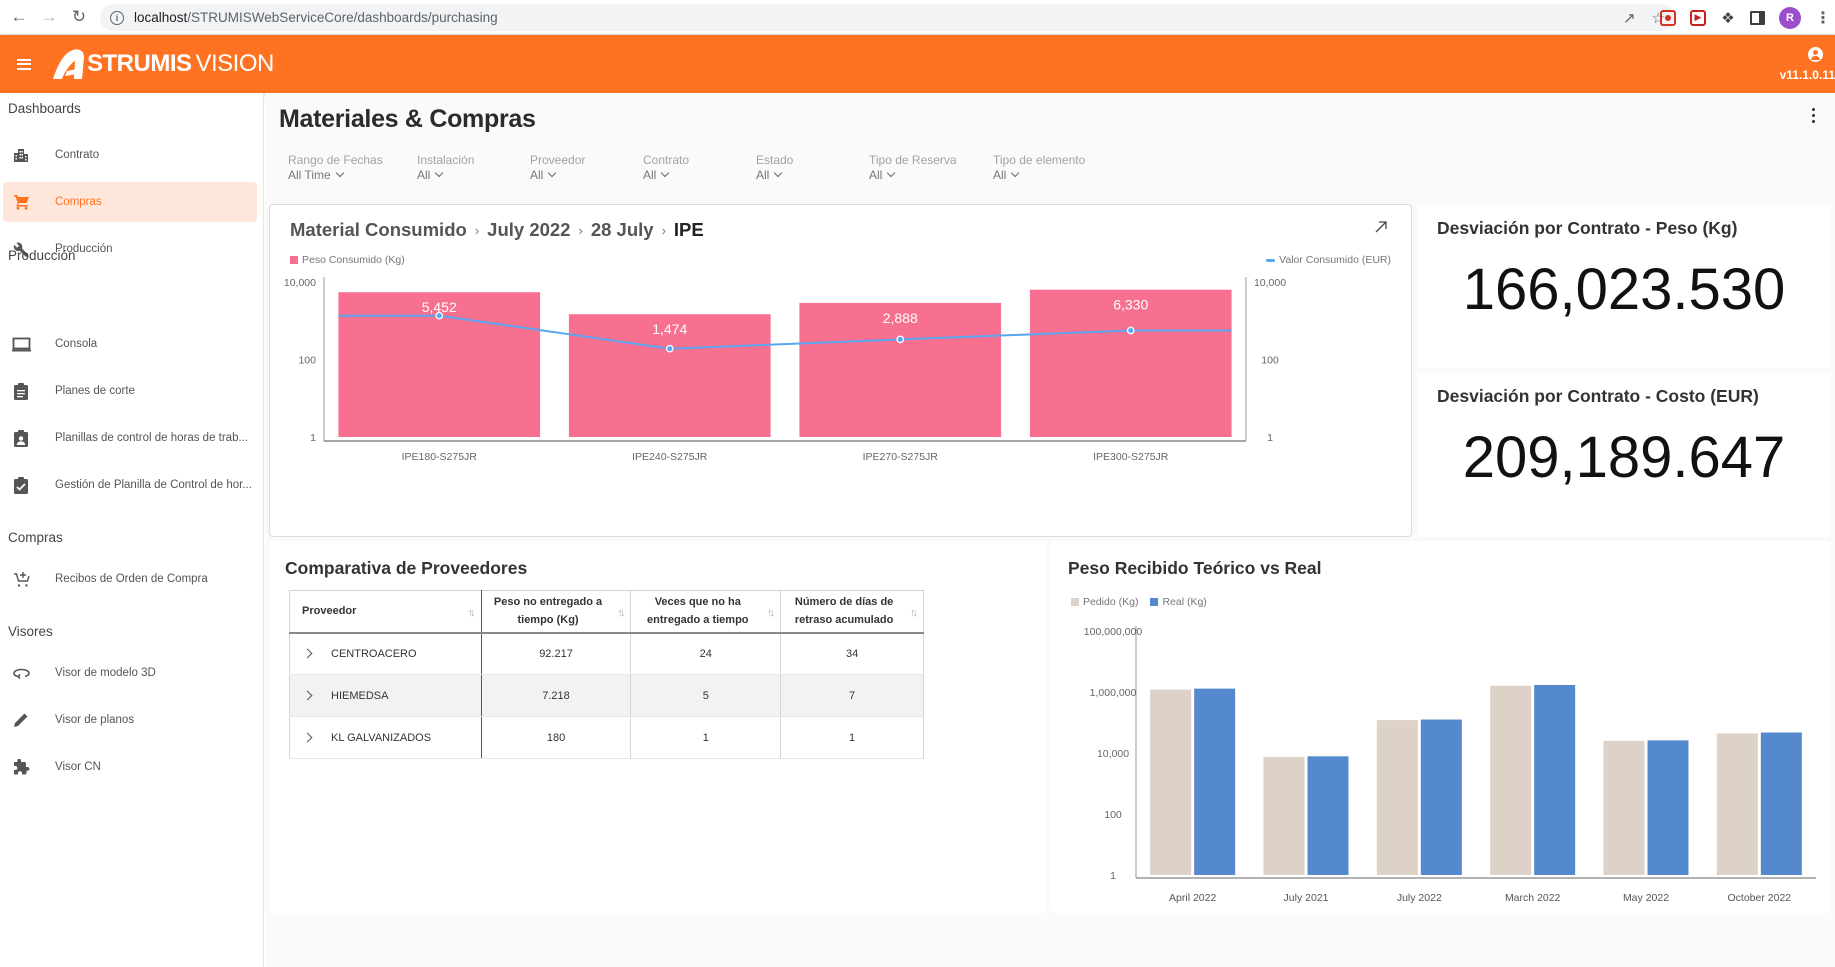  What do you see at coordinates (706, 737) in the screenshot?
I see `cell-veces: 1` at bounding box center [706, 737].